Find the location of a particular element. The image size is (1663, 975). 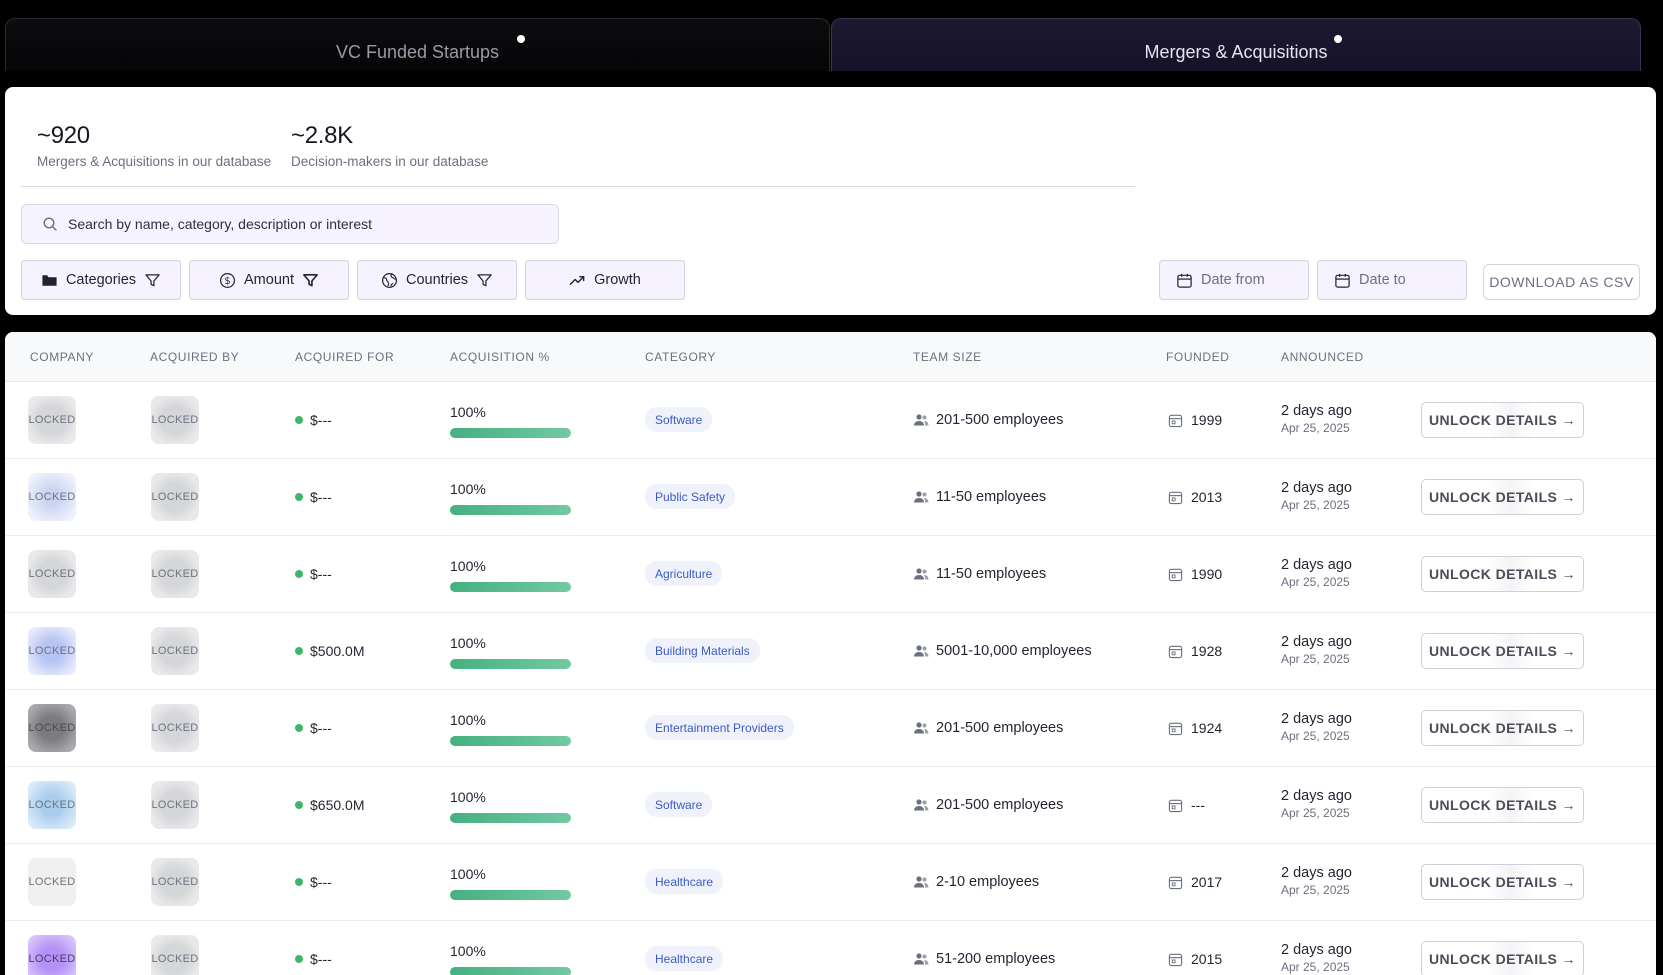

column-header-acquired-for: ACQUIRED FOR is located at coordinates (344, 357).